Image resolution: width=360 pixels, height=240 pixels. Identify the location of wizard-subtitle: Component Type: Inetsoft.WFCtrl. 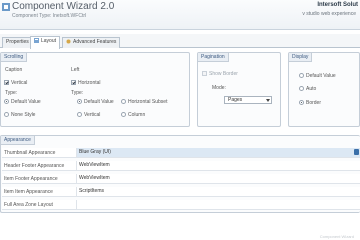
(49, 16).